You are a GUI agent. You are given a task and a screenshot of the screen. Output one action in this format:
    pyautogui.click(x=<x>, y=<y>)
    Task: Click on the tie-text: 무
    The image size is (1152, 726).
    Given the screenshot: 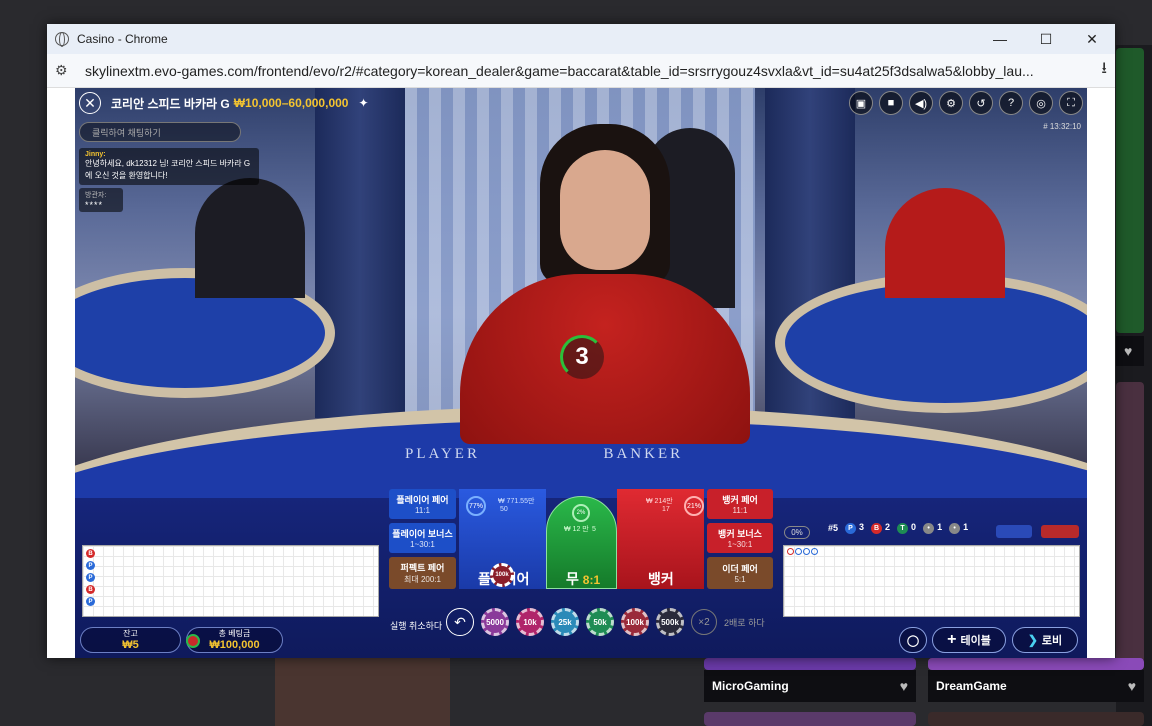 What is the action you would take?
    pyautogui.click(x=572, y=579)
    